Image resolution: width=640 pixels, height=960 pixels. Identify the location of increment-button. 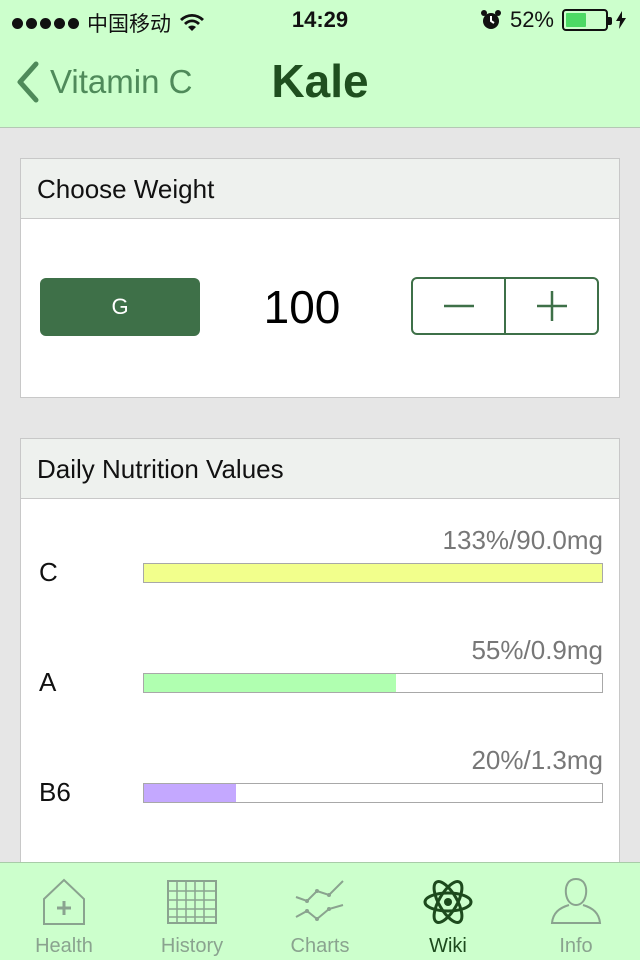
(550, 306).